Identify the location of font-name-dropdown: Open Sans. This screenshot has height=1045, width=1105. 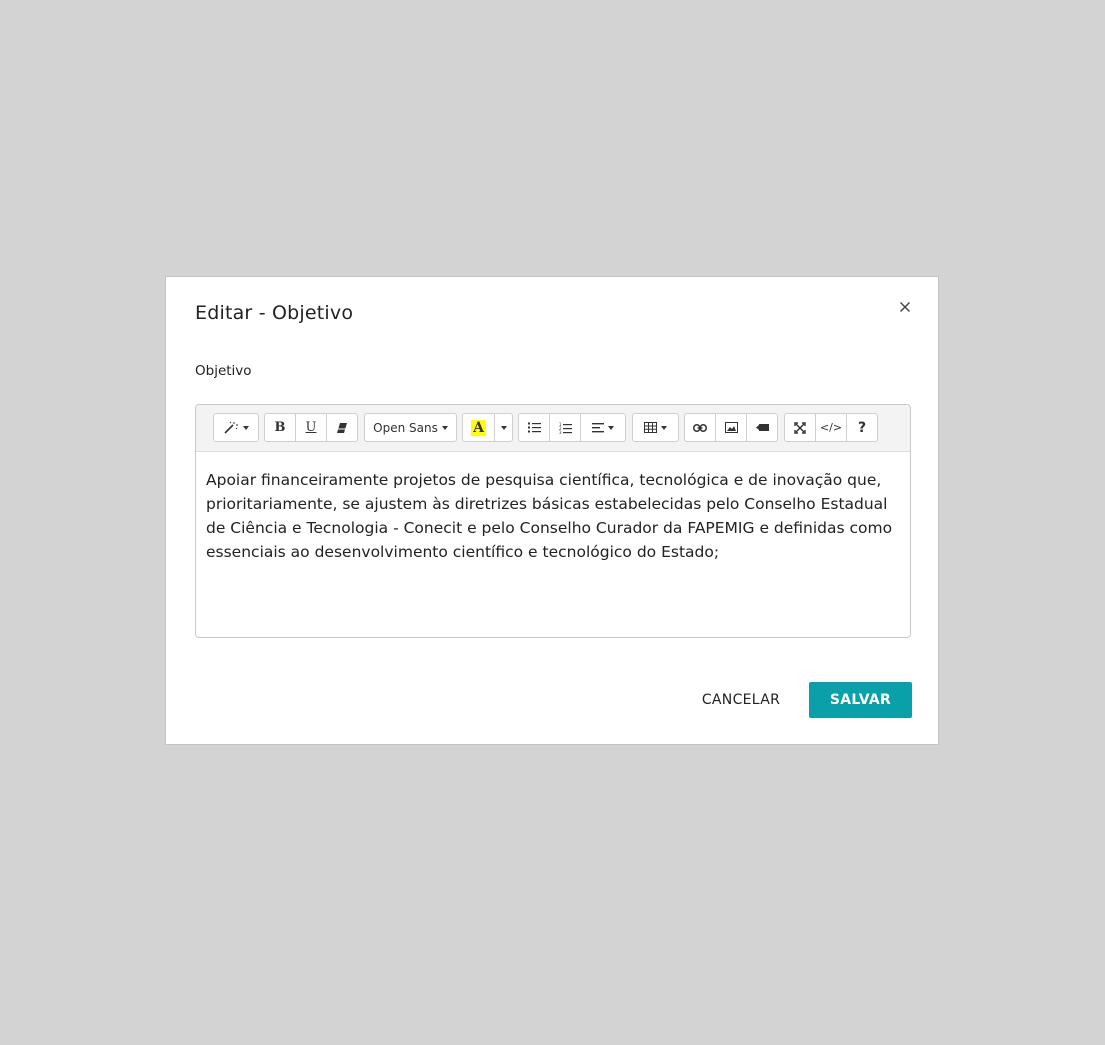
(410, 427).